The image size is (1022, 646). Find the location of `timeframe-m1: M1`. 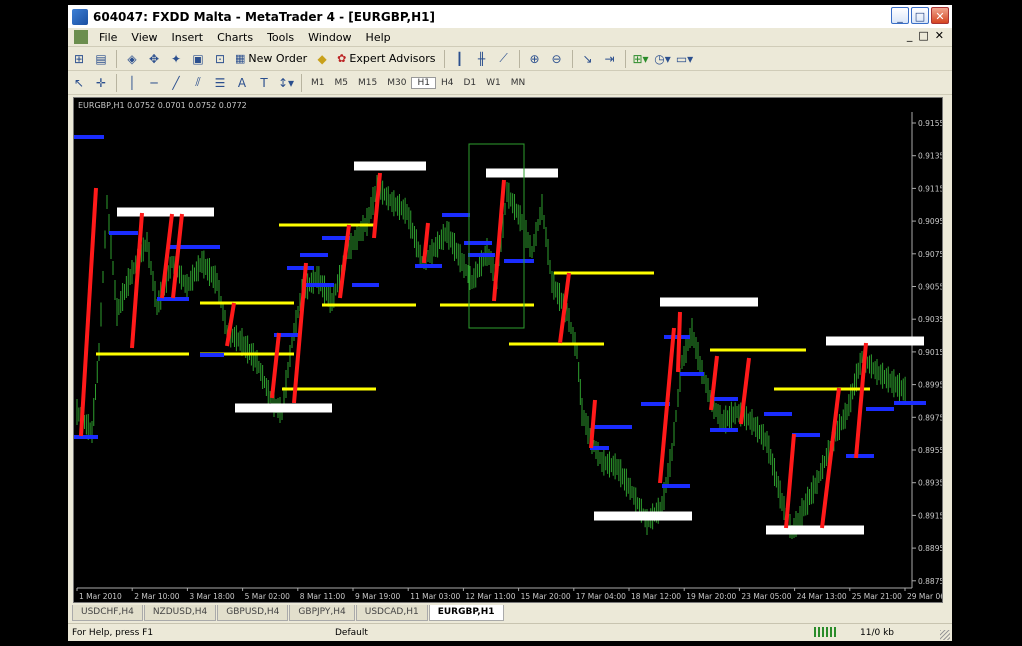

timeframe-m1: M1 is located at coordinates (318, 83).